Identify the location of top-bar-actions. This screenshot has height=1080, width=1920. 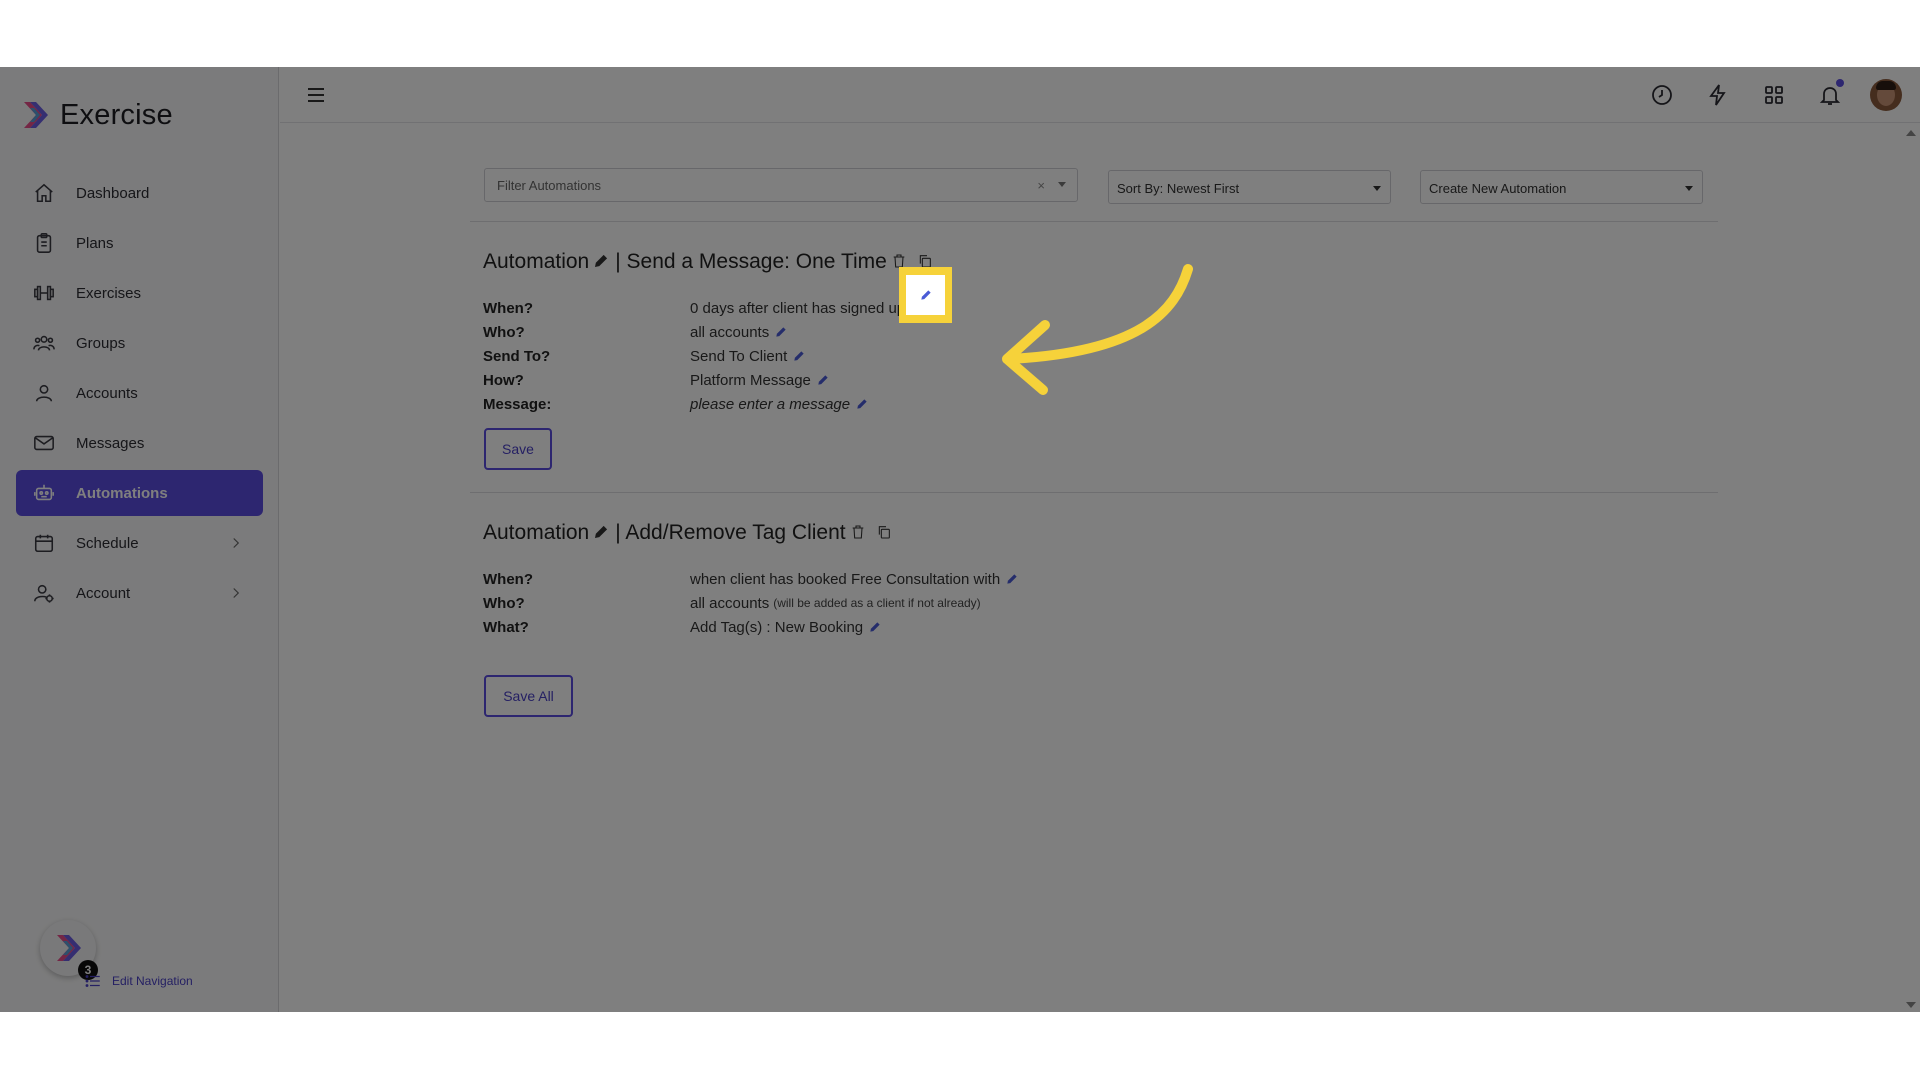
(1762, 95).